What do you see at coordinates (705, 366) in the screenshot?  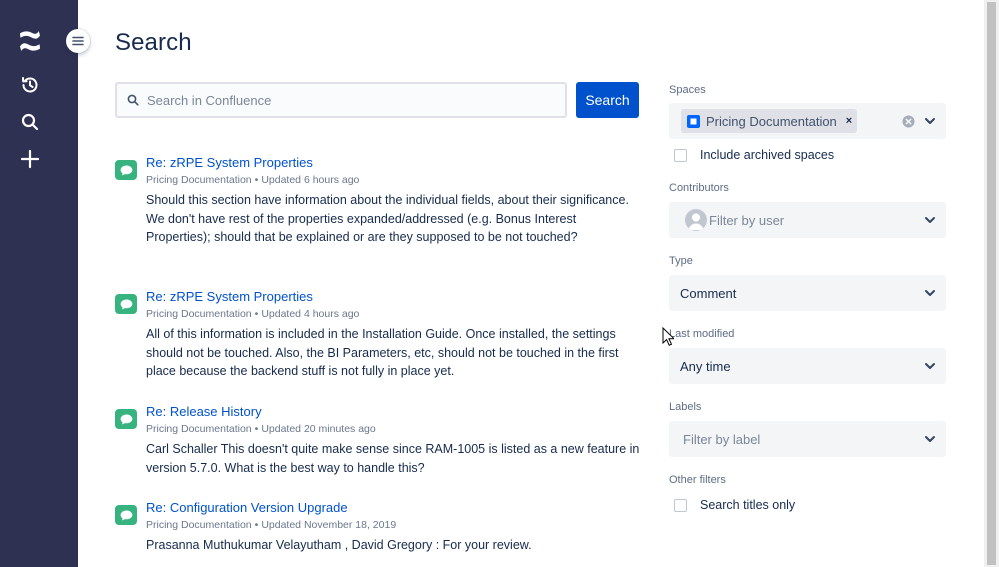 I see `last-modified-selected-value: Any time` at bounding box center [705, 366].